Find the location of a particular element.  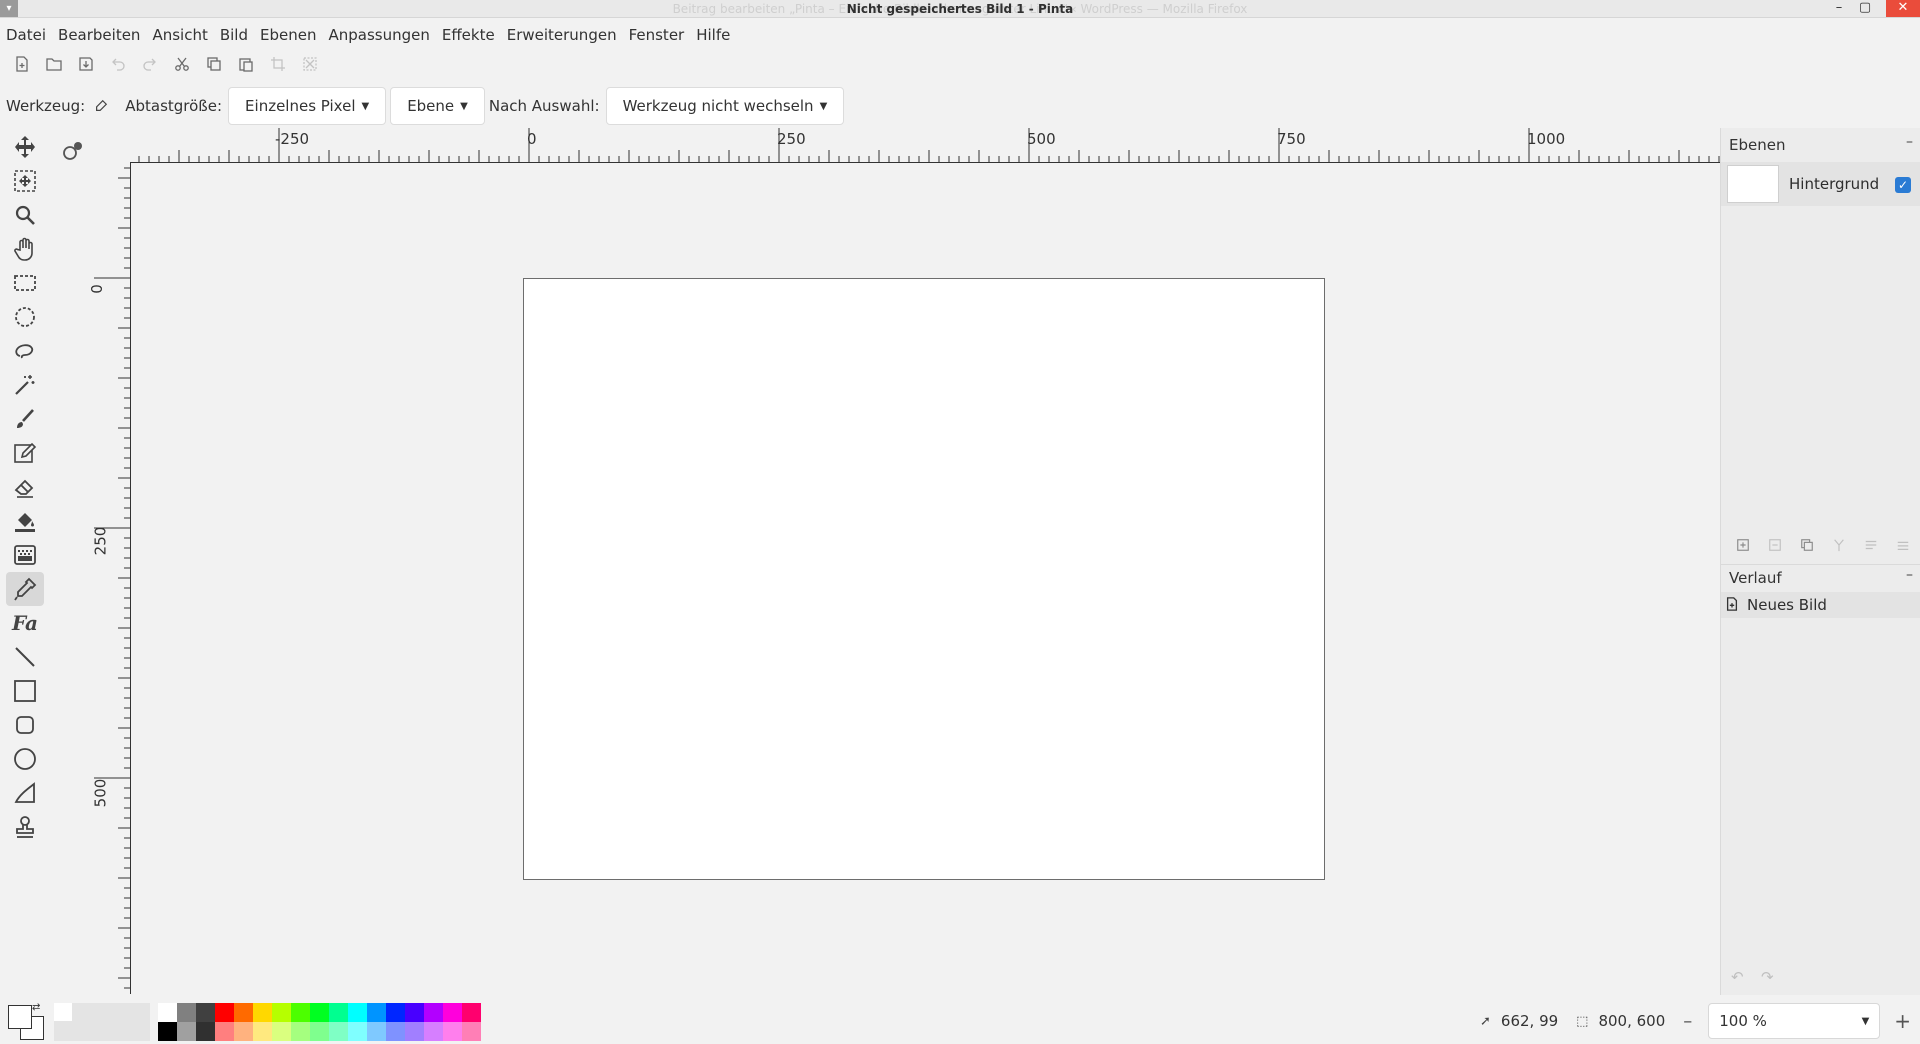

menu-datei: Datei is located at coordinates (26, 35).